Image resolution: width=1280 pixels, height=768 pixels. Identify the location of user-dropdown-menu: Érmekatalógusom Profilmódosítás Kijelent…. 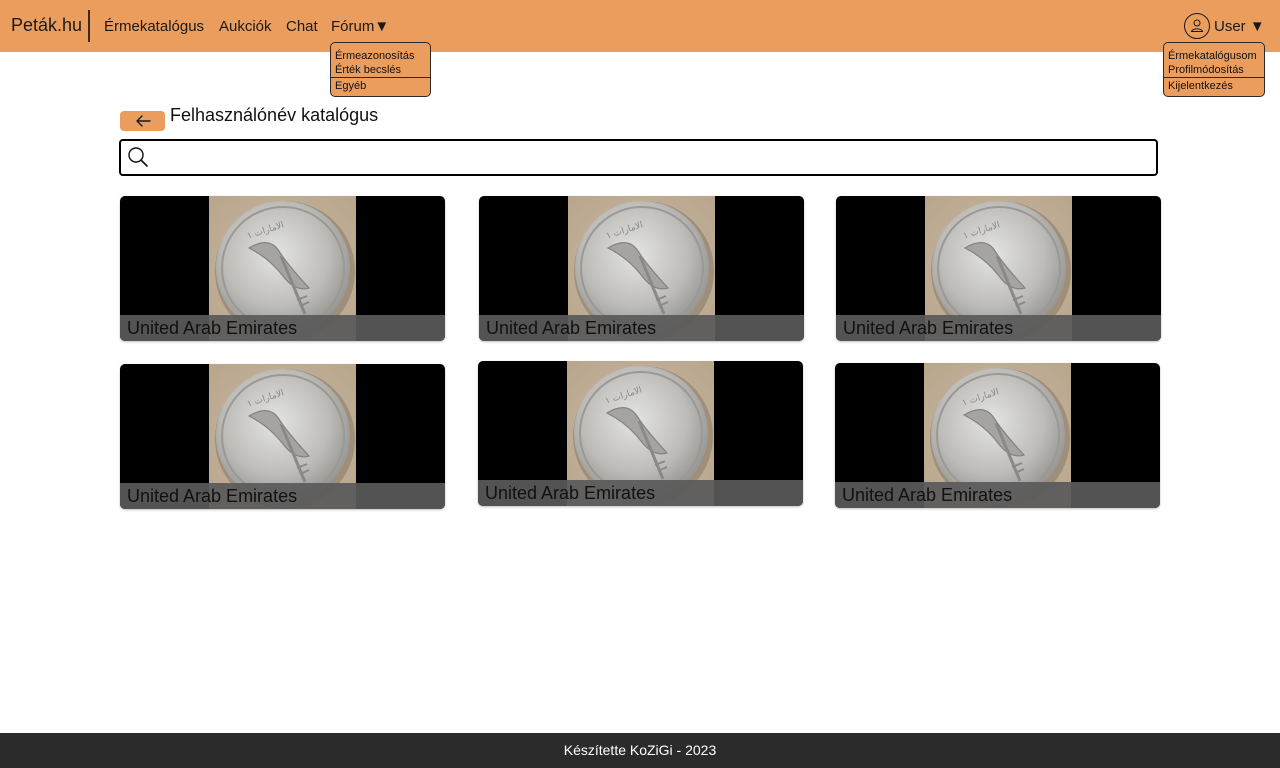
(1214, 69).